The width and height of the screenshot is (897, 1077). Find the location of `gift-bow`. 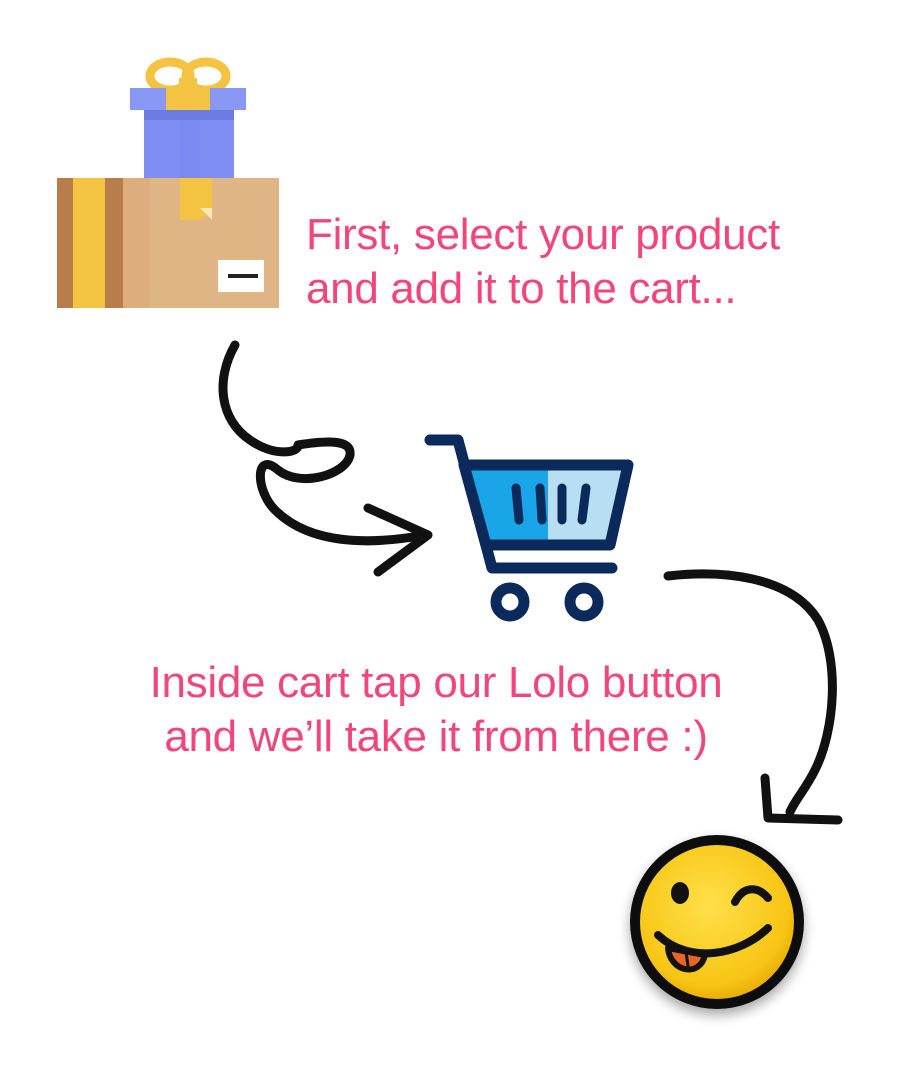

gift-bow is located at coordinates (188, 76).